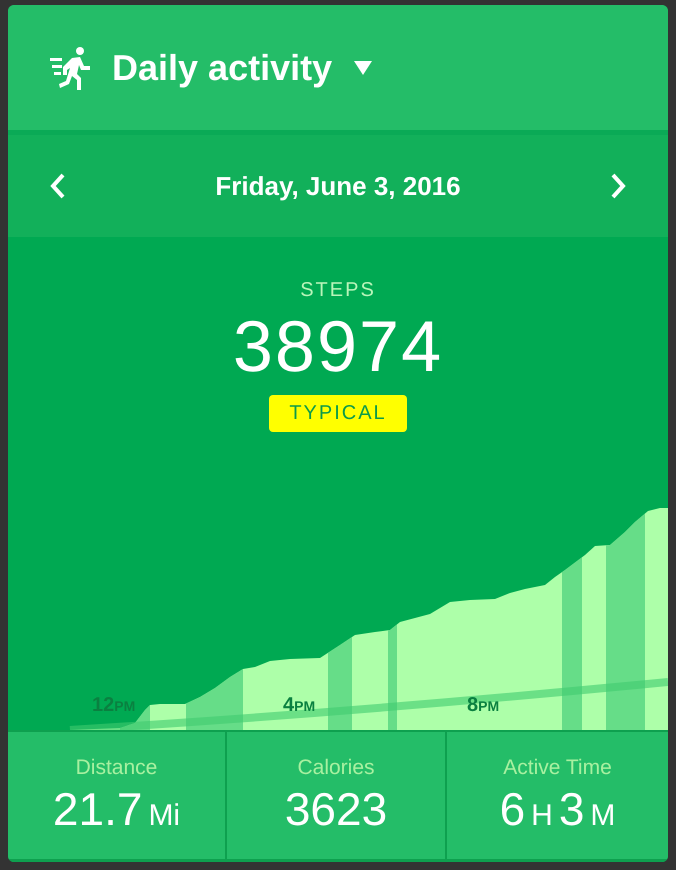  I want to click on runner-icon, so click(70, 68).